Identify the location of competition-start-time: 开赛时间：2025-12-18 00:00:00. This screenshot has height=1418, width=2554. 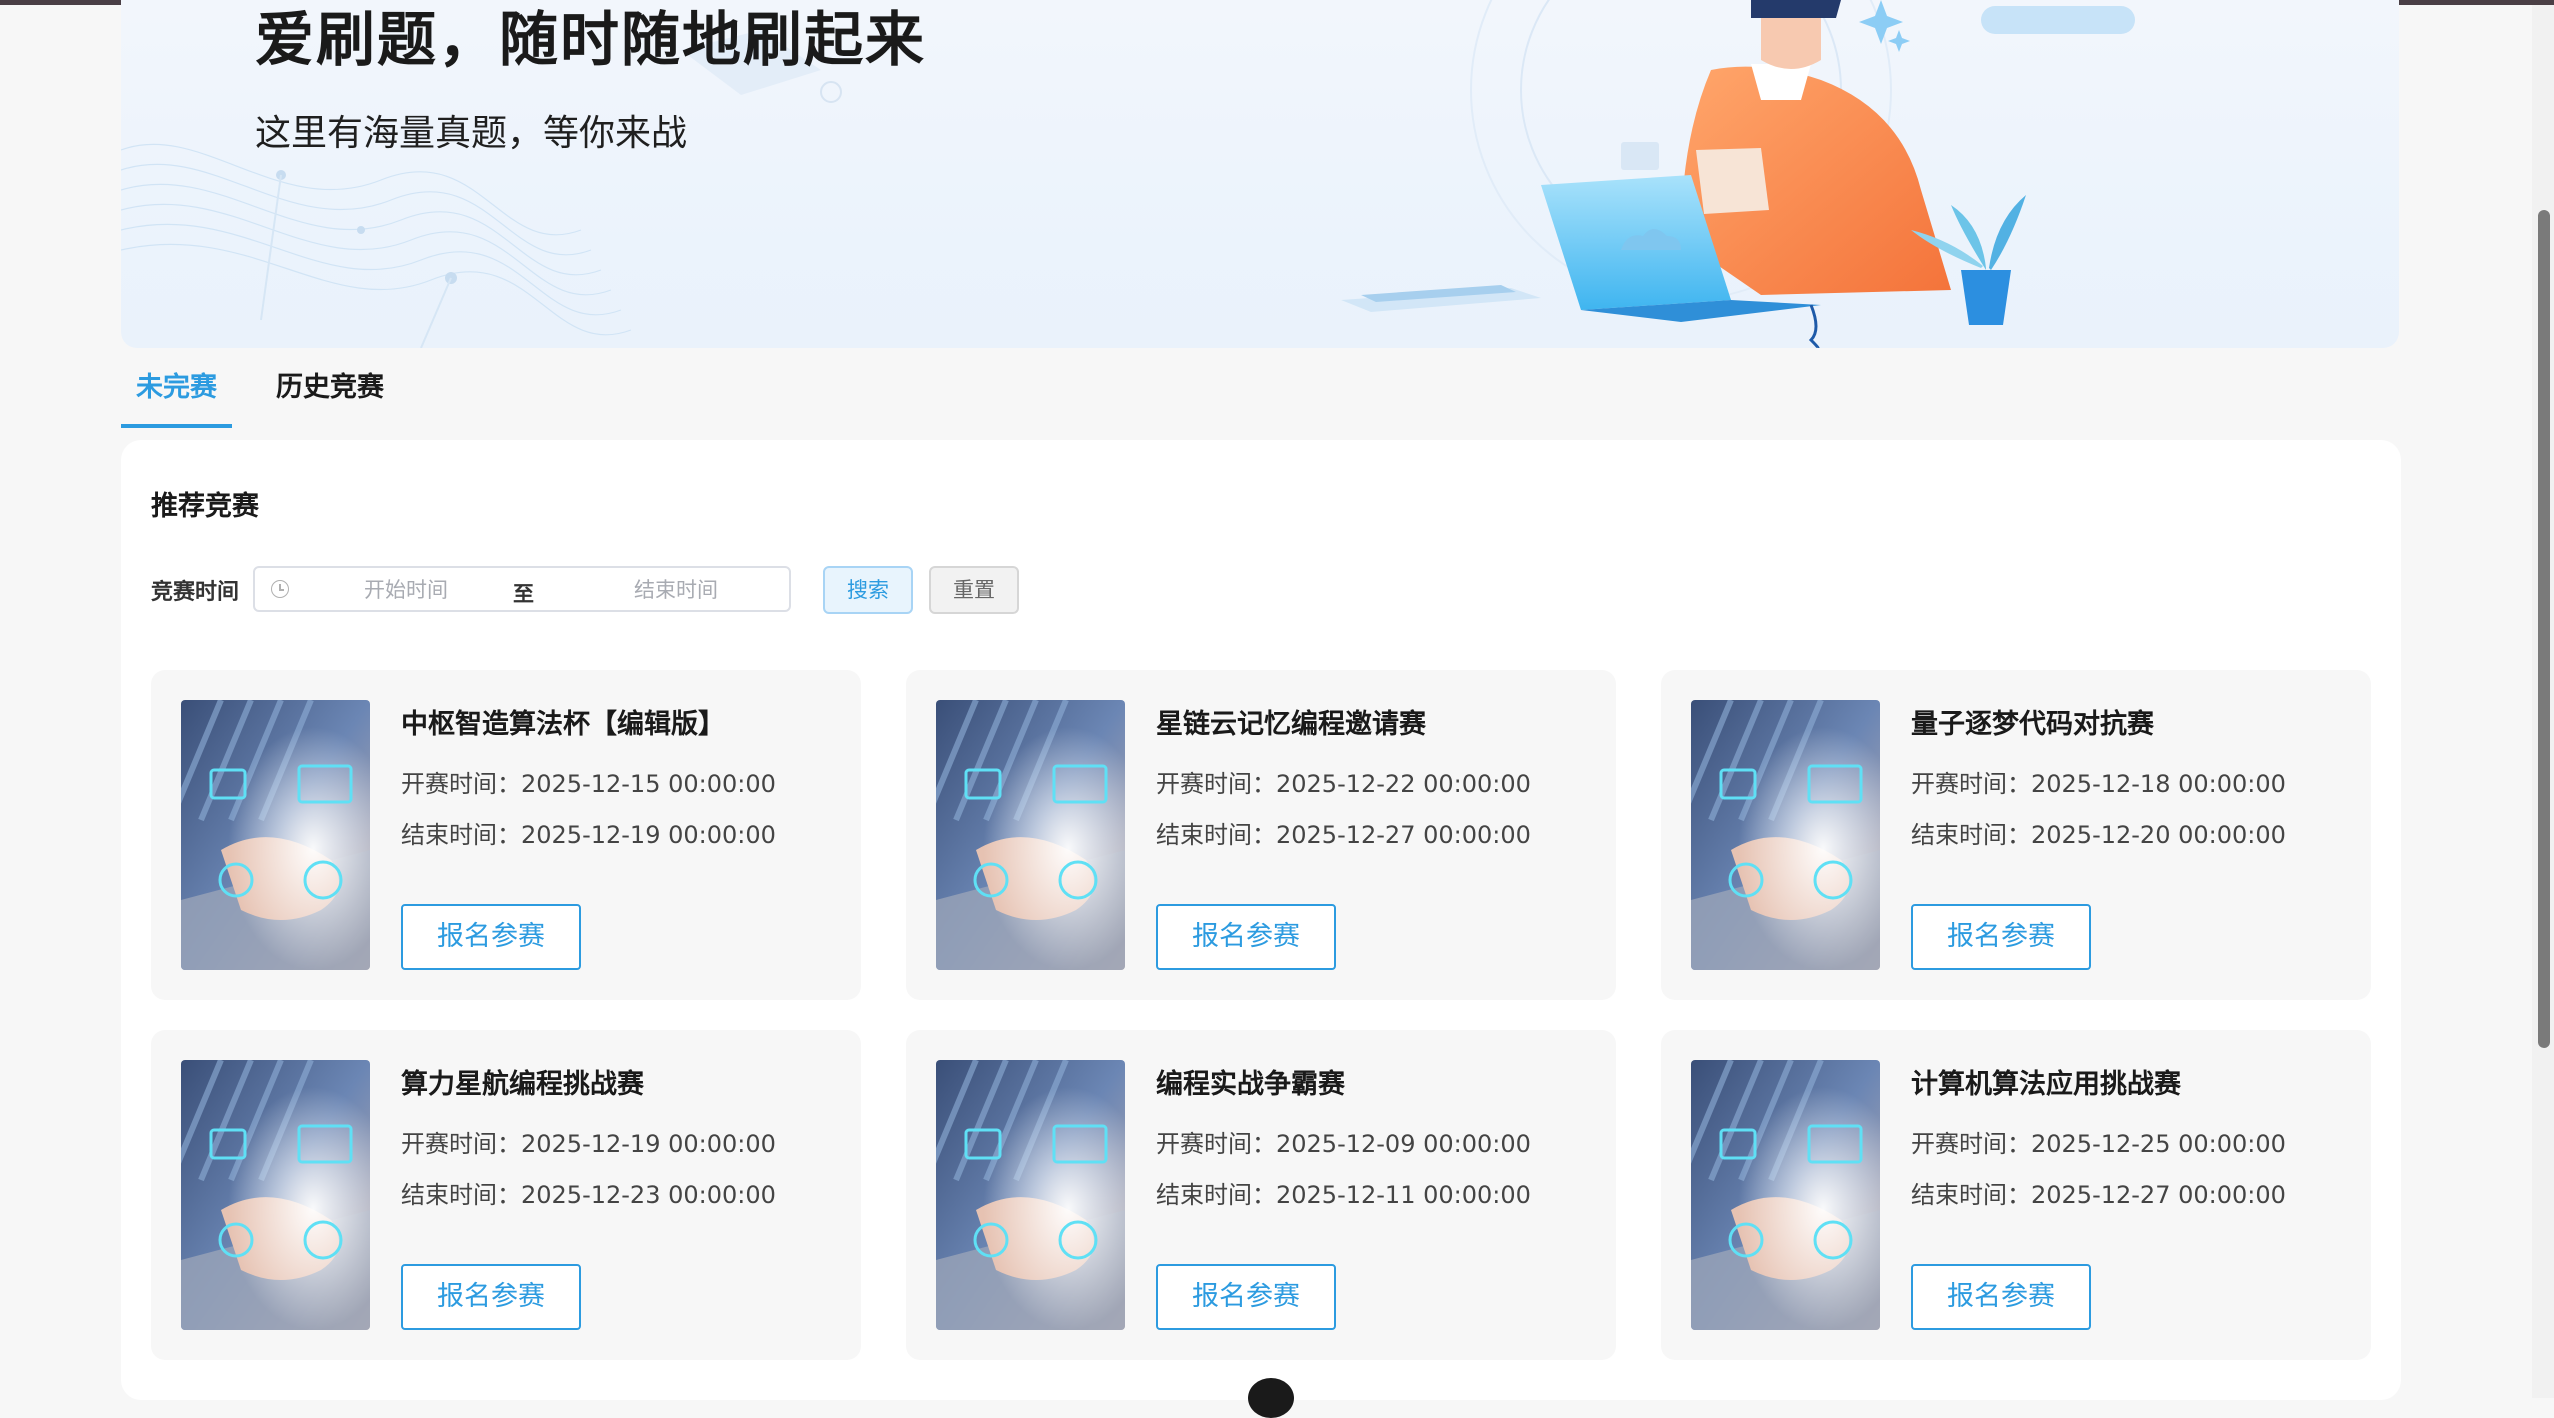
(2098, 784).